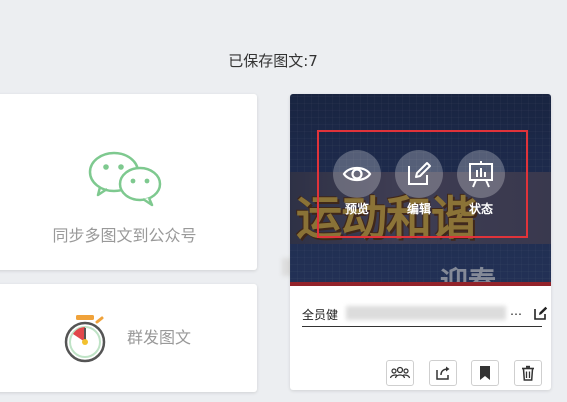  I want to click on preview-button: 预览, so click(357, 183).